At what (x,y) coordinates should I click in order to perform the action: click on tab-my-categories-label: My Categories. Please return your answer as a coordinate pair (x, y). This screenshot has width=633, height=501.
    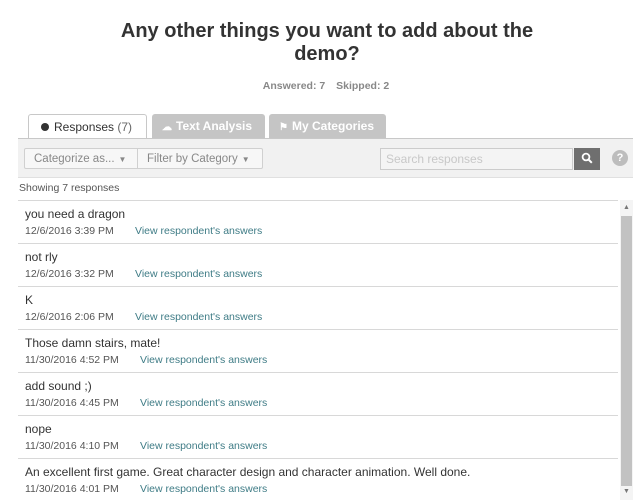
    Looking at the image, I should click on (332, 126).